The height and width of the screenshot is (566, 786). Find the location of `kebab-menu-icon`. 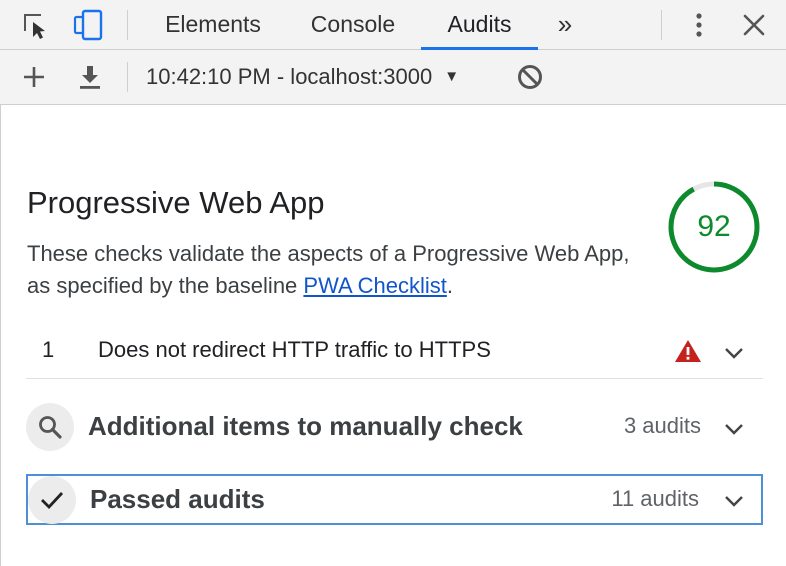

kebab-menu-icon is located at coordinates (699, 25).